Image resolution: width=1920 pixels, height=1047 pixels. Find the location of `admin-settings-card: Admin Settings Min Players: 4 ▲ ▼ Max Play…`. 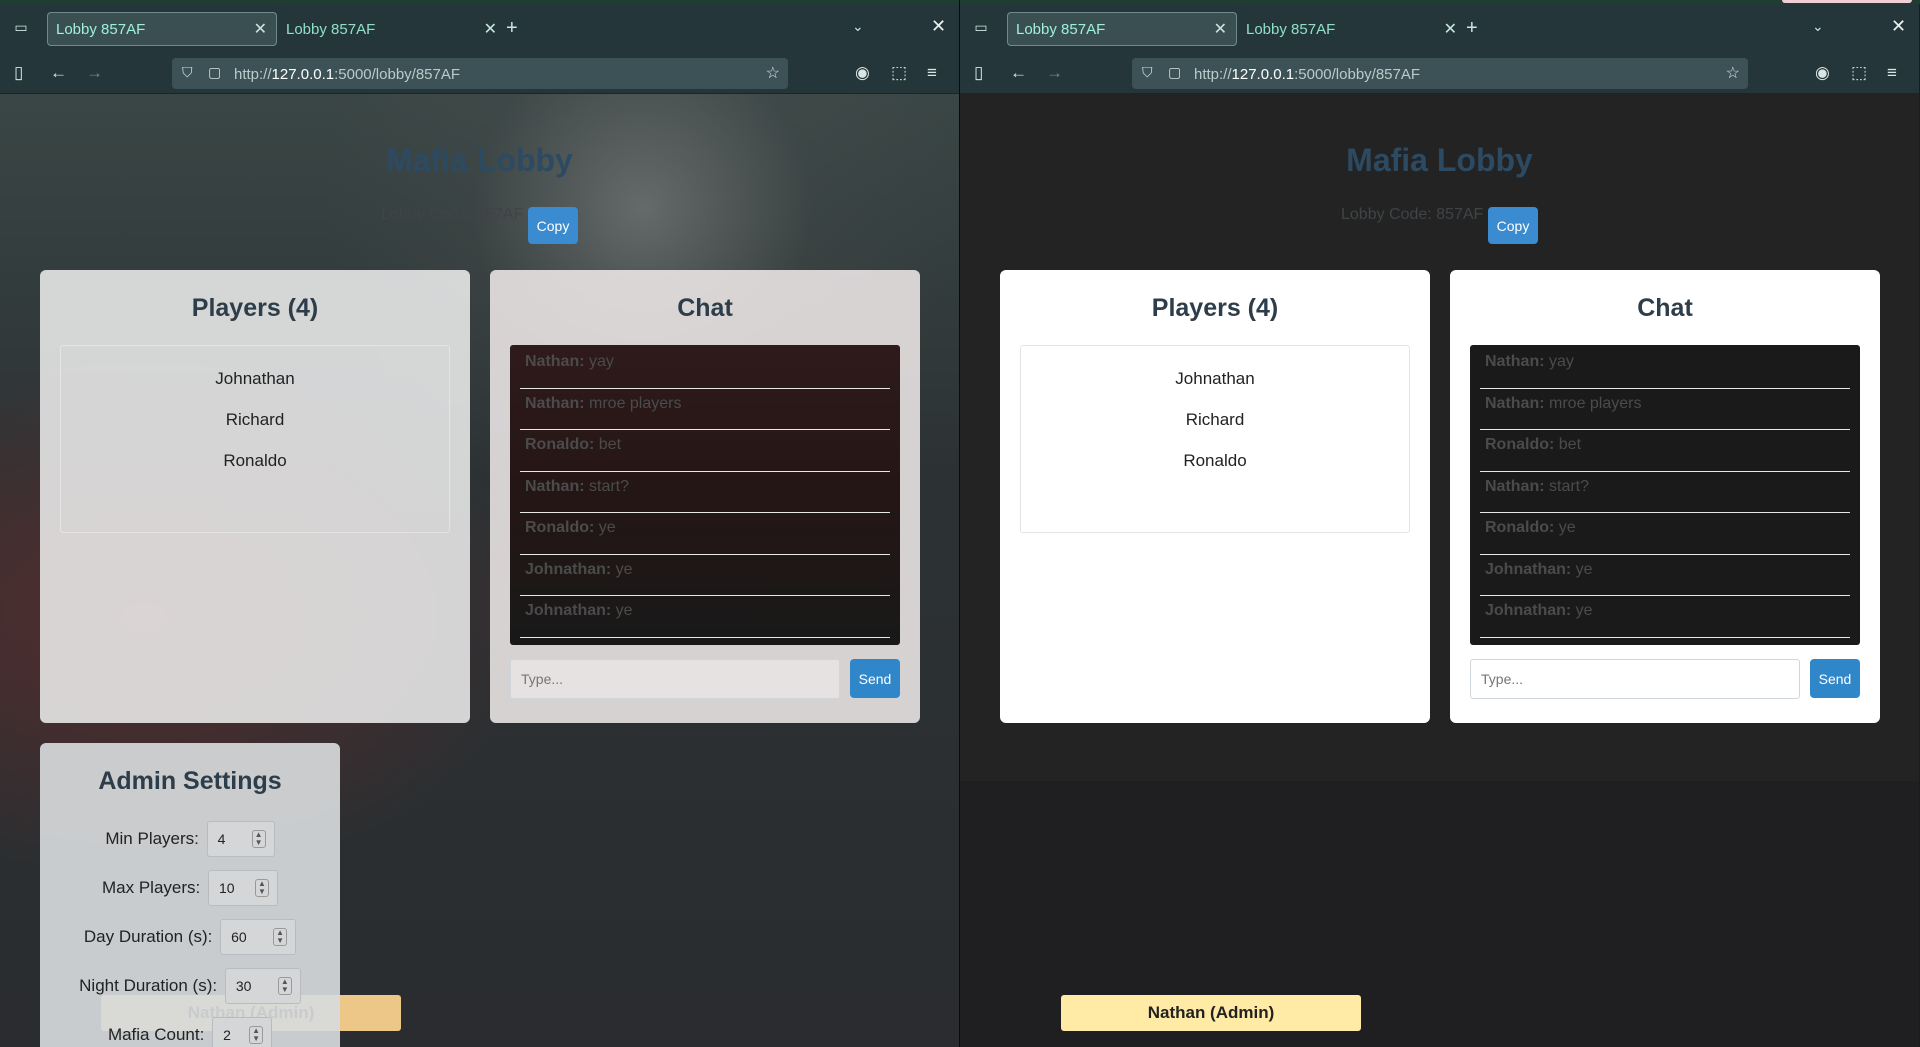

admin-settings-card: Admin Settings Min Players: 4 ▲ ▼ Max Play… is located at coordinates (190, 895).